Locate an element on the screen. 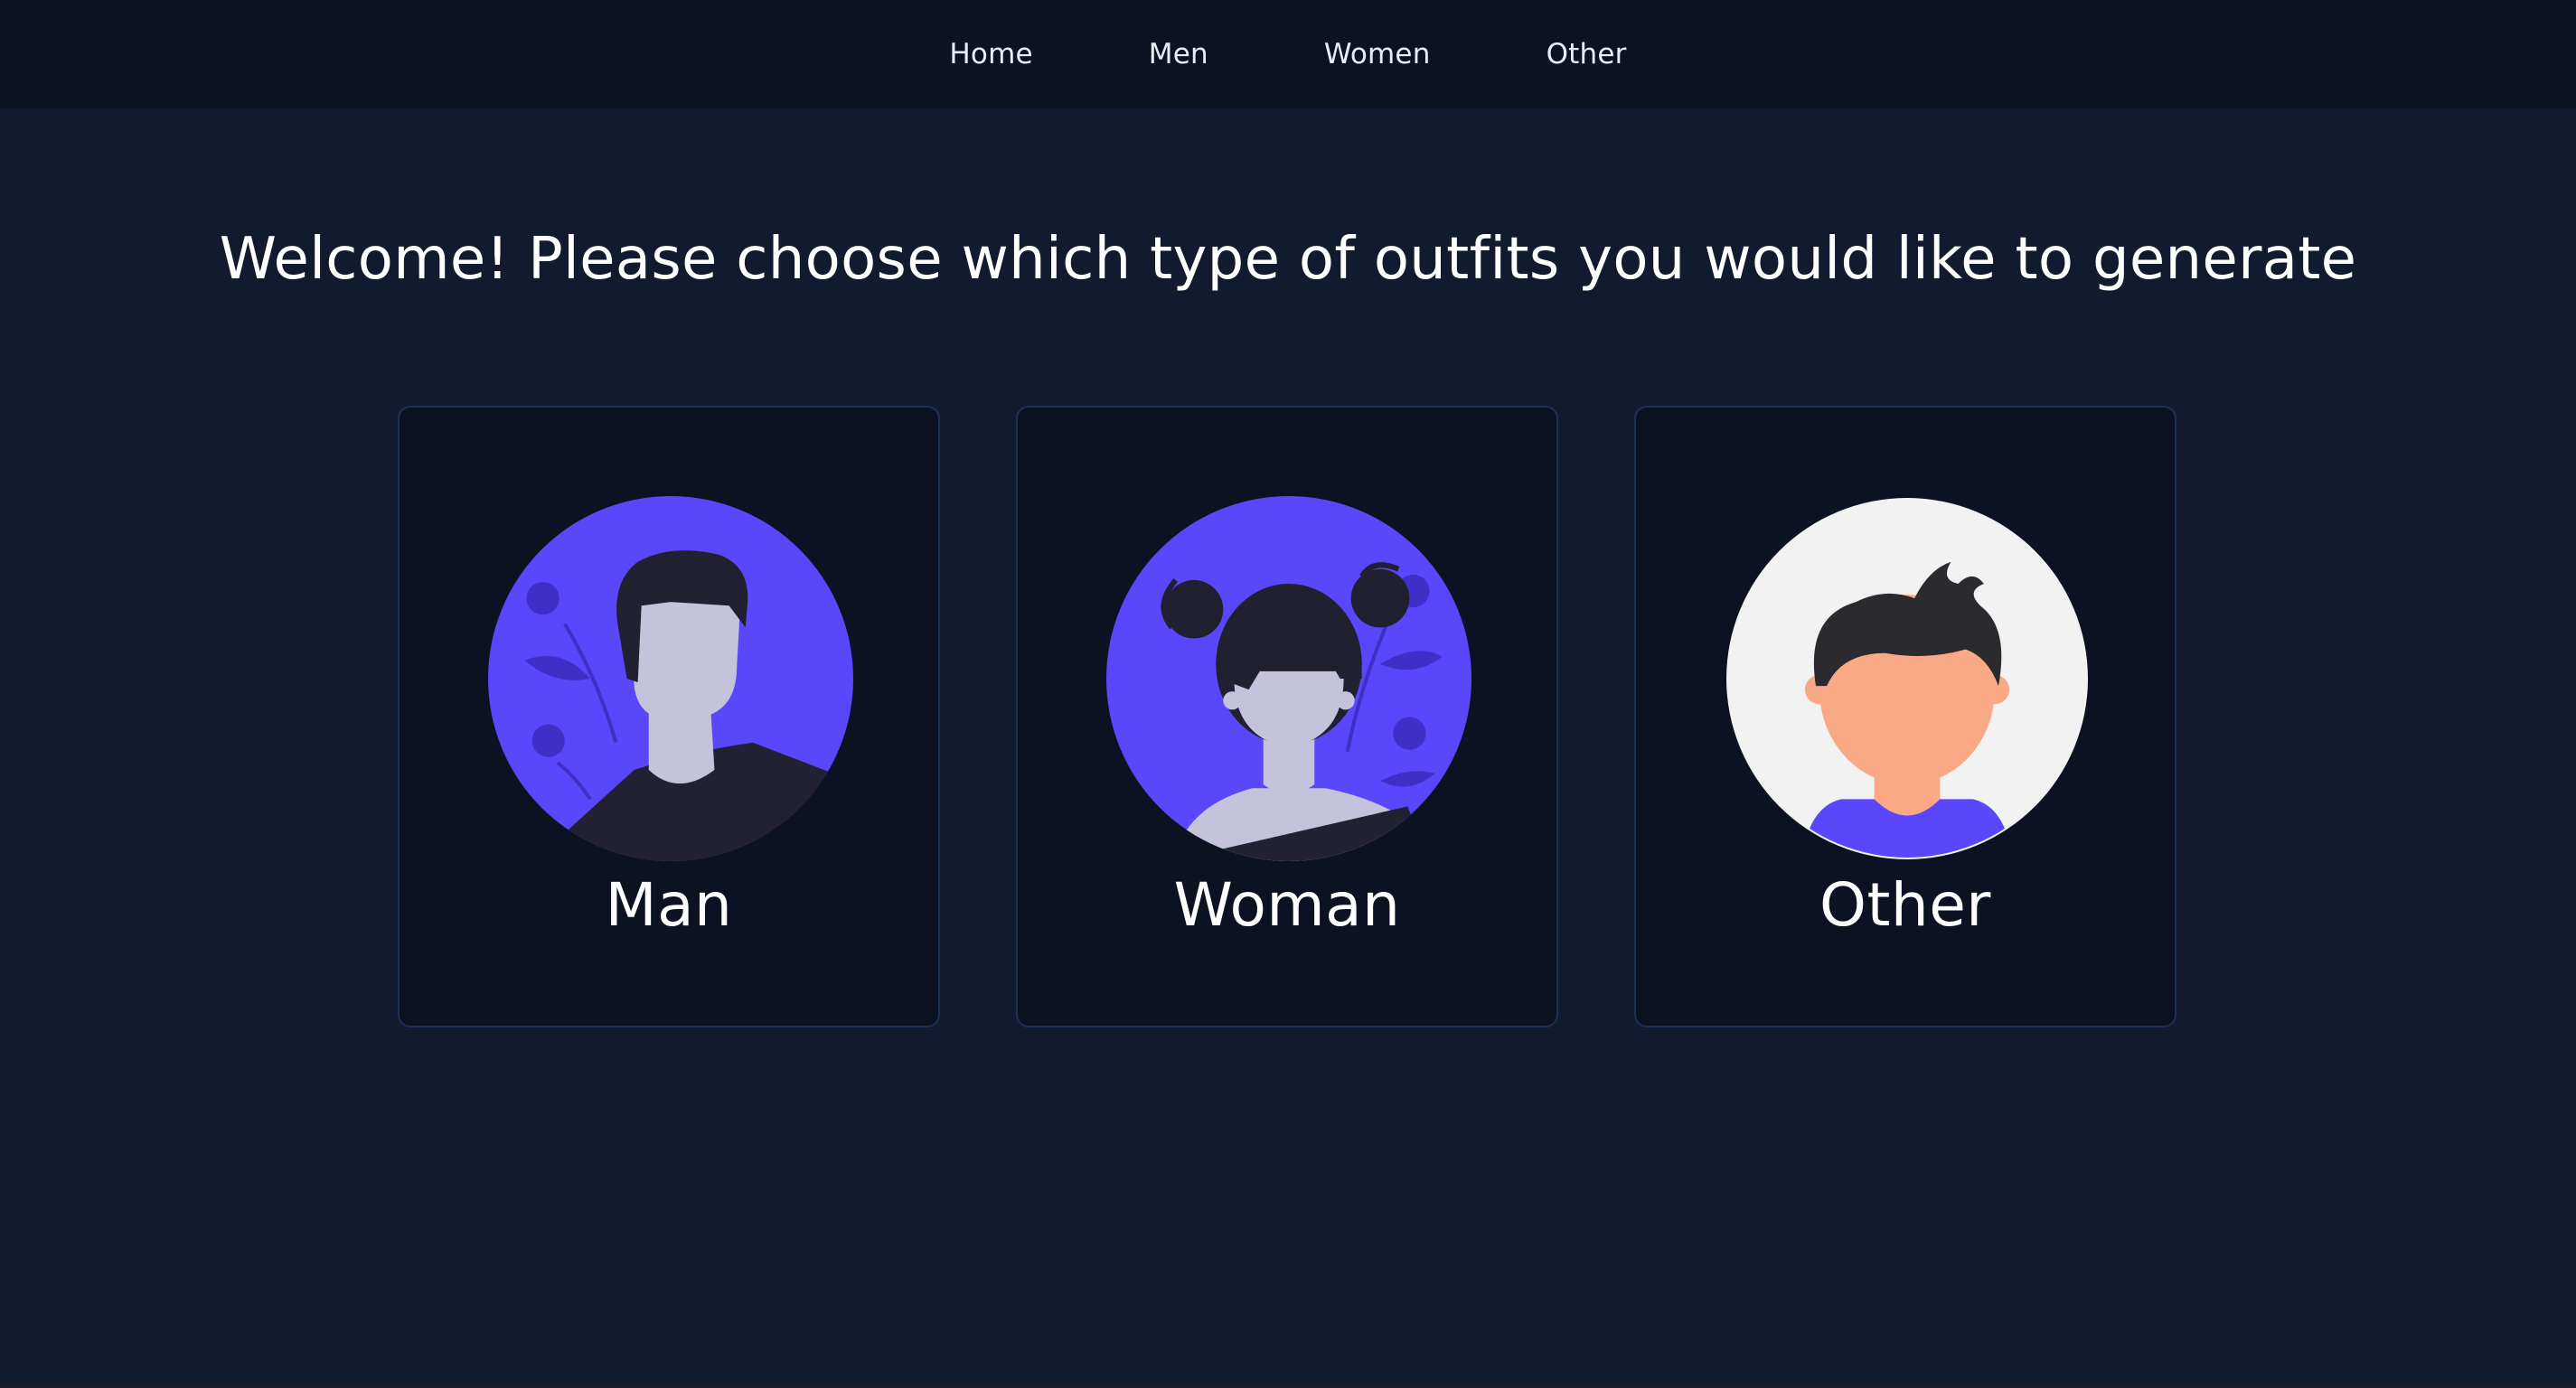  man-avatar-icon is located at coordinates (671, 679).